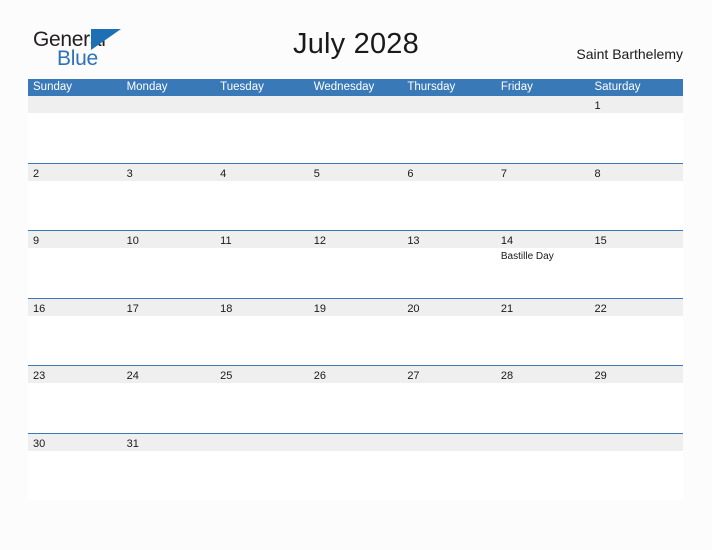 This screenshot has width=712, height=550. I want to click on day-cell: 7, so click(543, 172).